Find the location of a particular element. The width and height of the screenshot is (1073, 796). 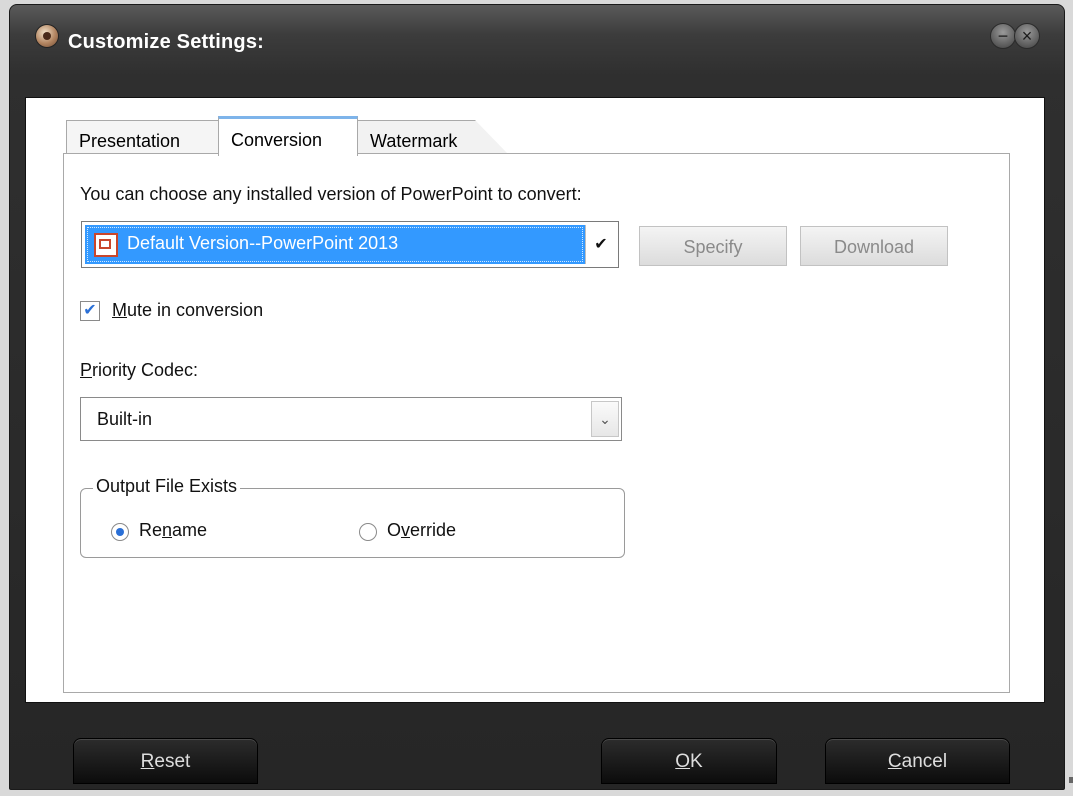

powerpoint-version-select: Default Version--PowerPoint 2013 ✔ is located at coordinates (350, 244).